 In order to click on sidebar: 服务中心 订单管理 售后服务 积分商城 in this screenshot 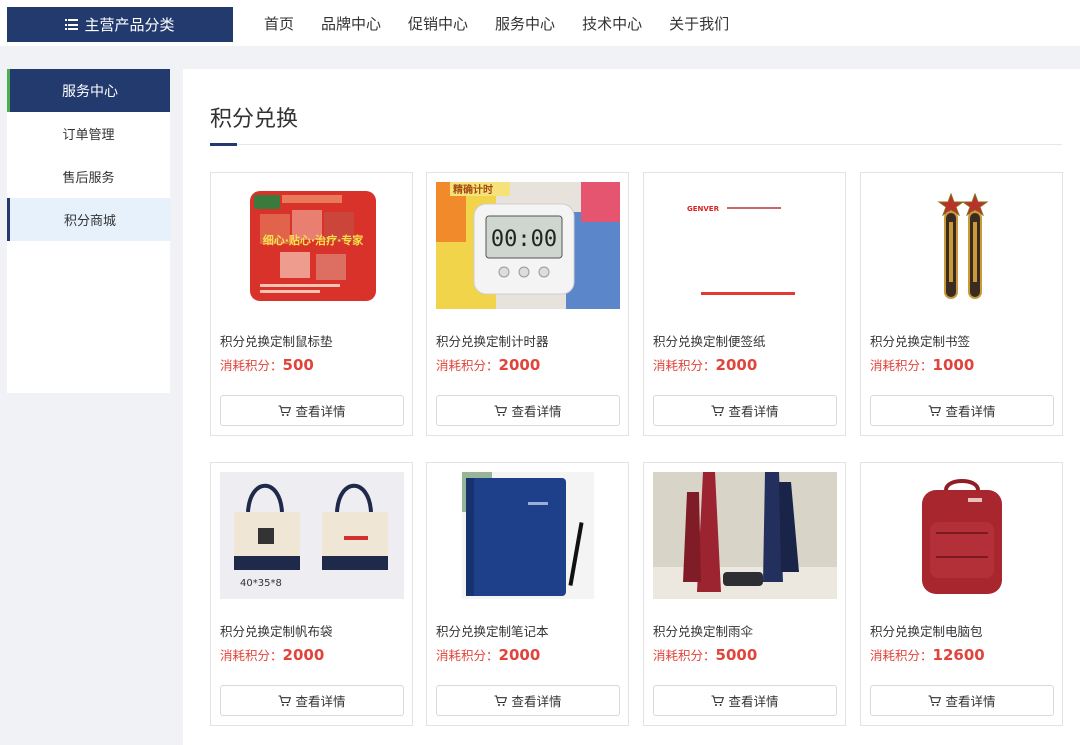, I will do `click(88, 231)`.